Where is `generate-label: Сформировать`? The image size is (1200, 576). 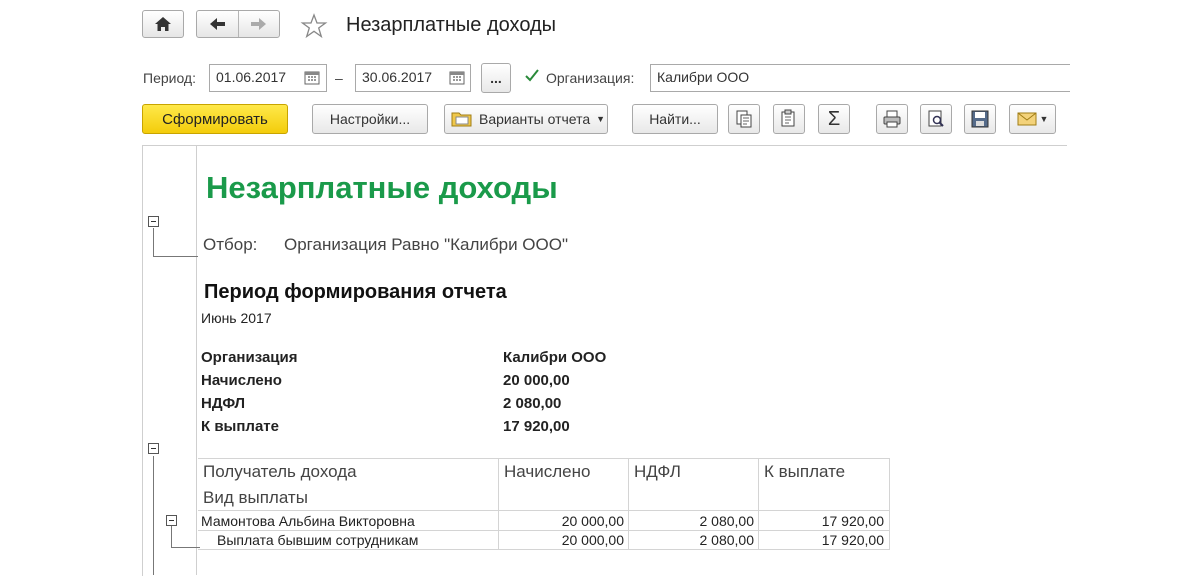
generate-label: Сформировать is located at coordinates (215, 119).